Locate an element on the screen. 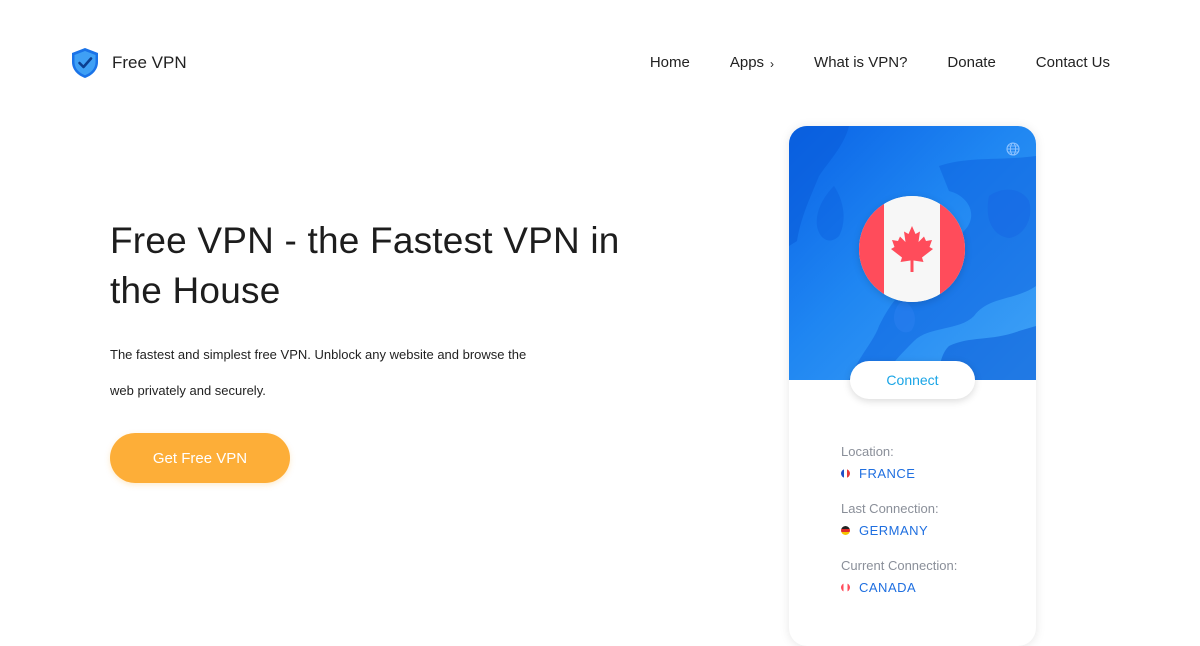  chevron-right-icon: › is located at coordinates (772, 63).